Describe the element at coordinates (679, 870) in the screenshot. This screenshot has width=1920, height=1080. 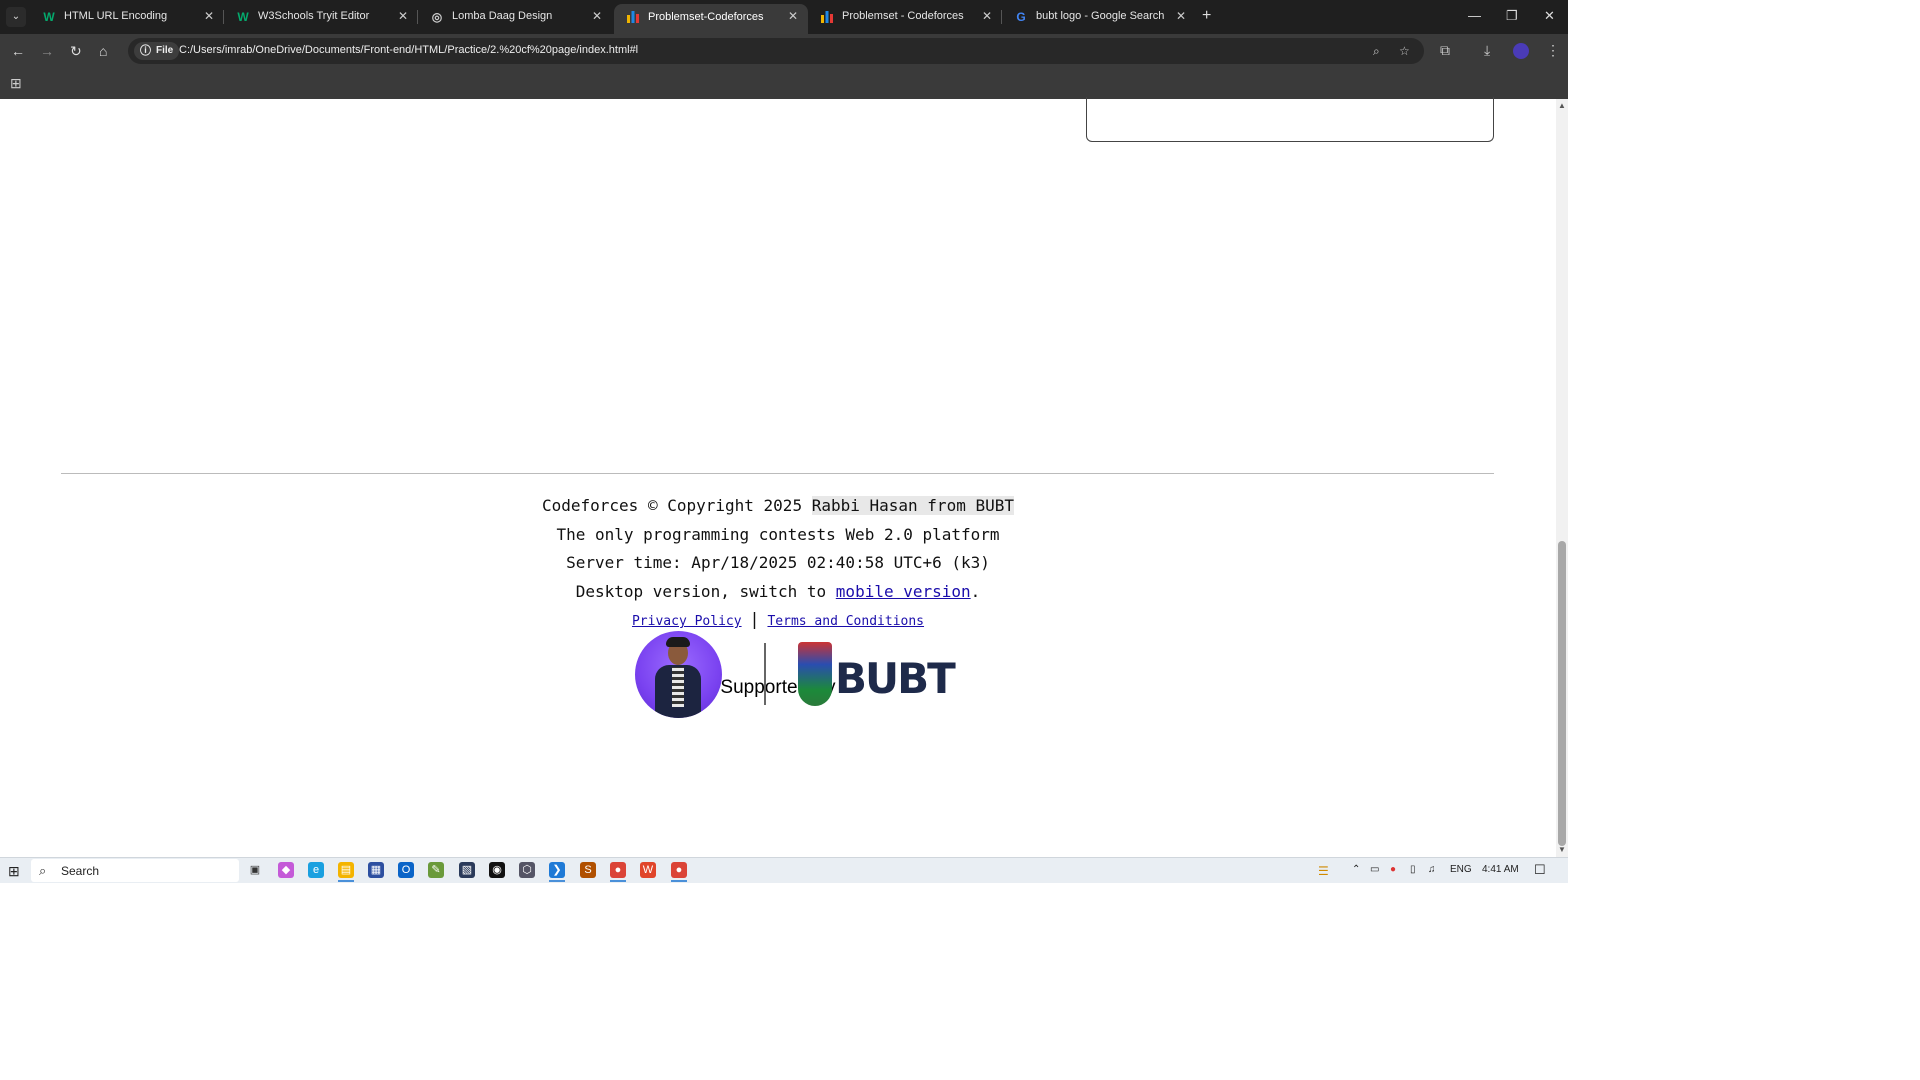
I see `chrome-profile-icon: ●` at that location.